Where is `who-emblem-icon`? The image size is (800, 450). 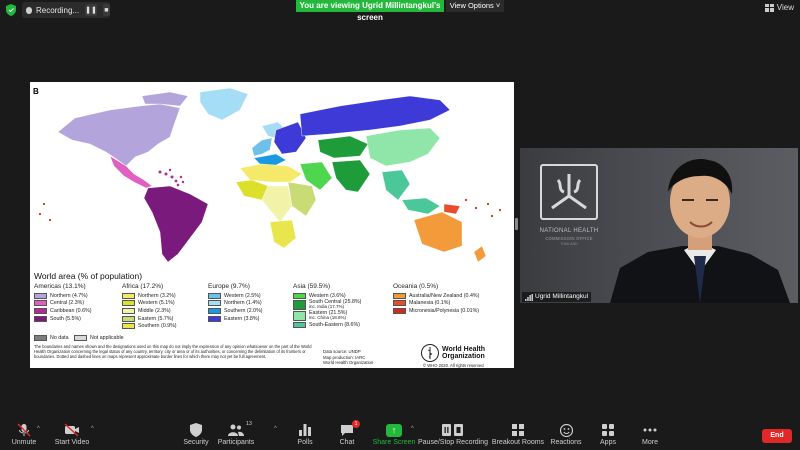
who-emblem-icon is located at coordinates (430, 353).